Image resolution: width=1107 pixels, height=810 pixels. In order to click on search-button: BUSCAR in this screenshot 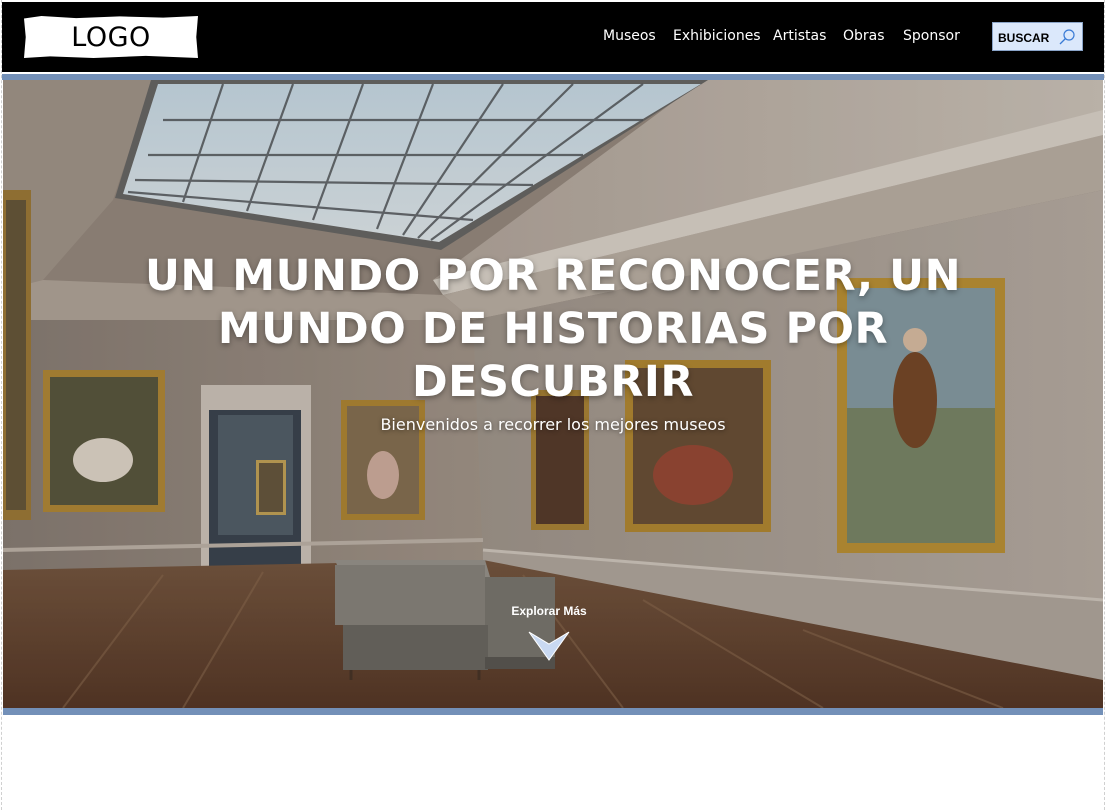, I will do `click(1037, 36)`.